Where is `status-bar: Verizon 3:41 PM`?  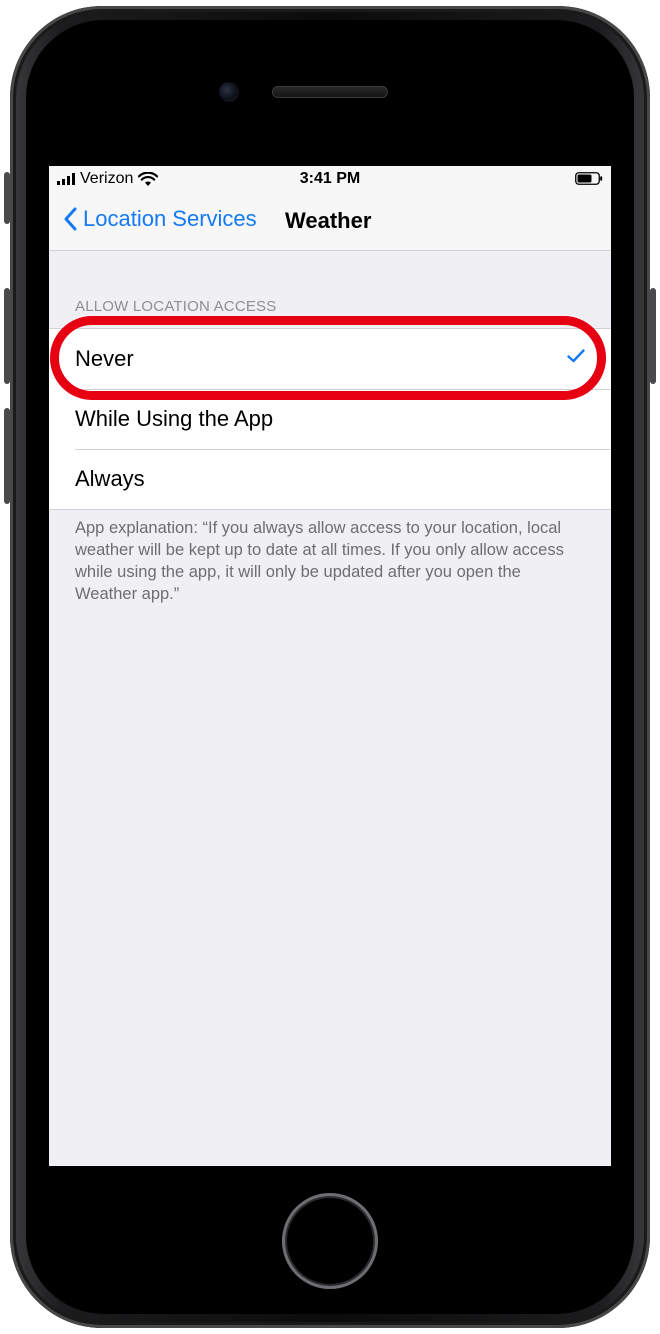
status-bar: Verizon 3:41 PM is located at coordinates (330, 179).